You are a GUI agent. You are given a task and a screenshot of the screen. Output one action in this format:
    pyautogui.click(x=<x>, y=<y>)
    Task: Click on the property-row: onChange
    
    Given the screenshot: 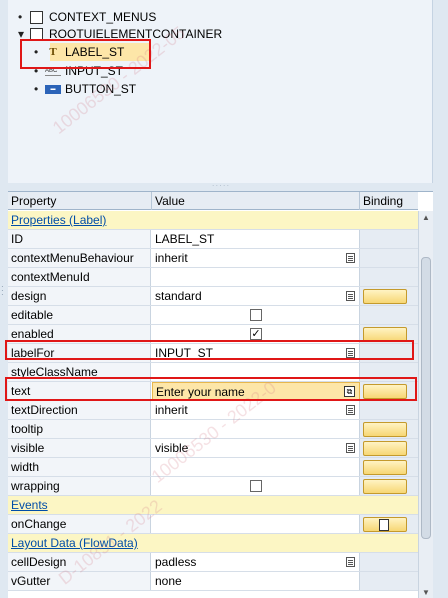 What is the action you would take?
    pyautogui.click(x=213, y=524)
    